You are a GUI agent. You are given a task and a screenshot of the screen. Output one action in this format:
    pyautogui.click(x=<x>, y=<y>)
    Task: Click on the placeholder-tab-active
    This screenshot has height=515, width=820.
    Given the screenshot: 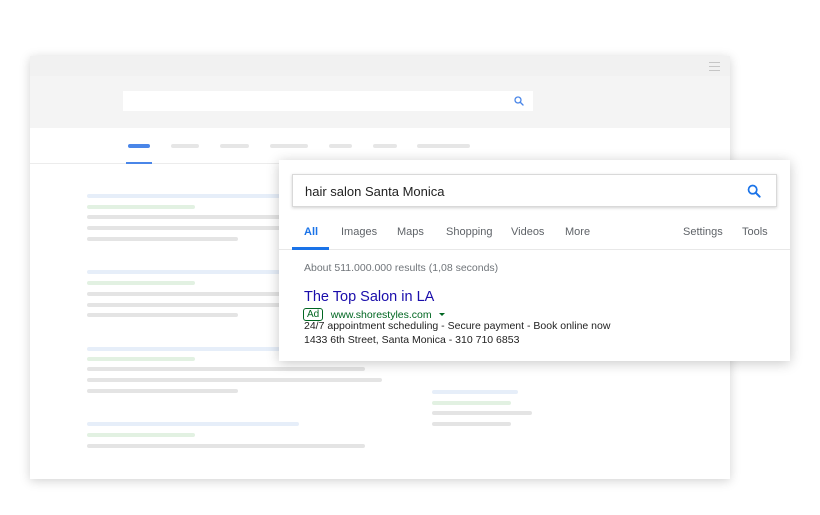 What is the action you would take?
    pyautogui.click(x=139, y=146)
    